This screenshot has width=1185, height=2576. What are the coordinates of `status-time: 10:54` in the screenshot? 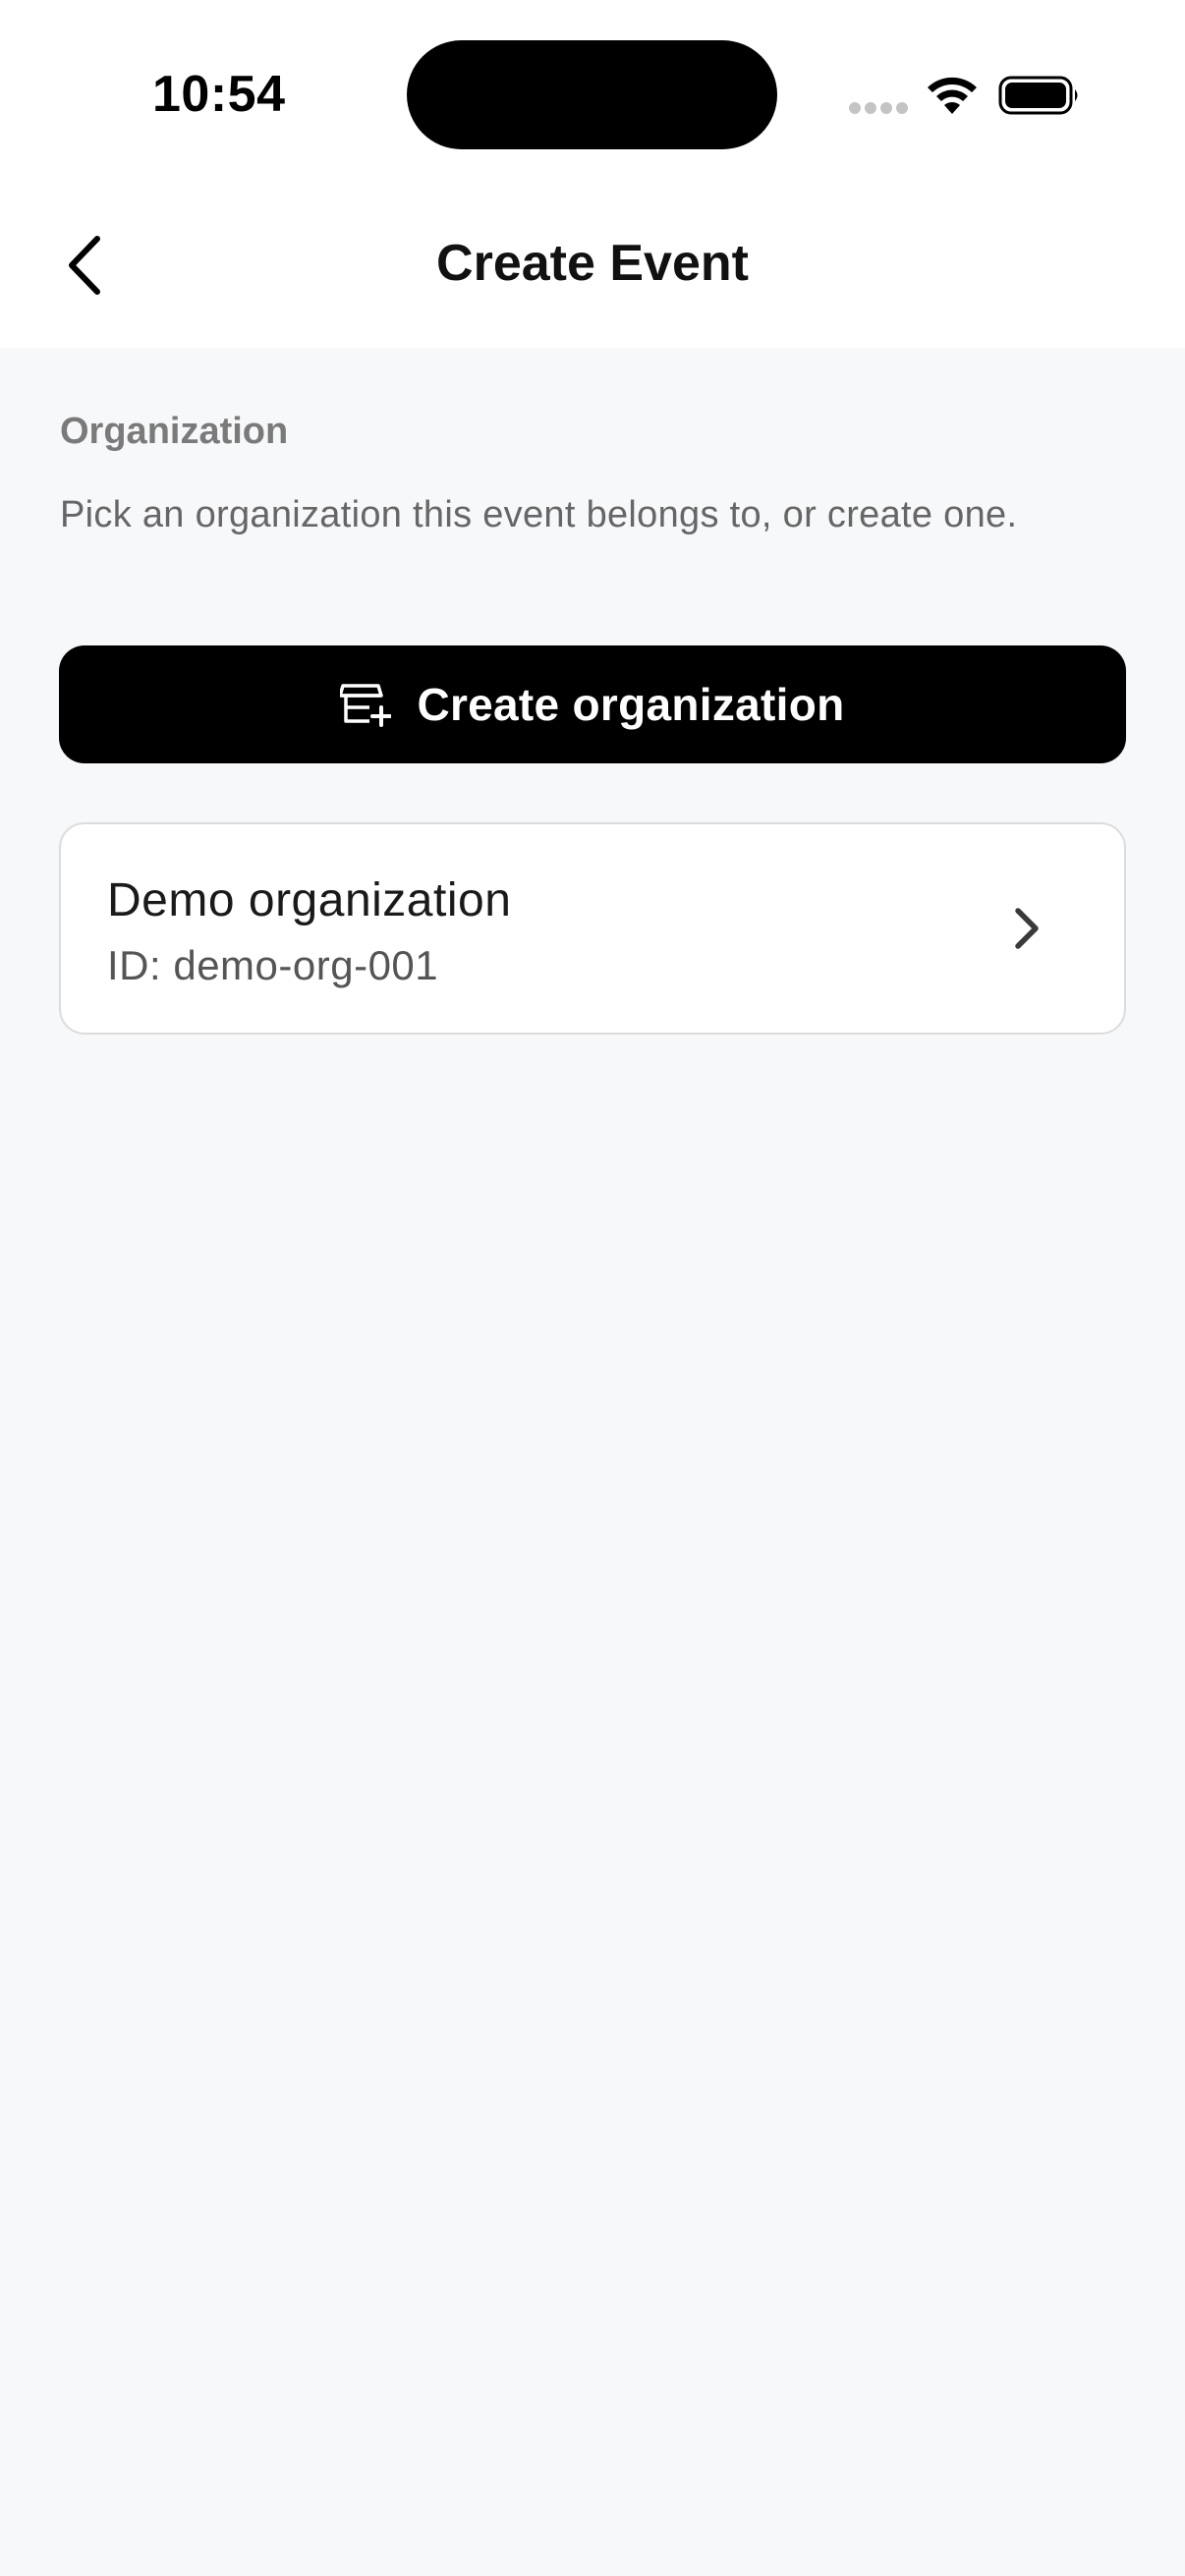 It's located at (219, 94).